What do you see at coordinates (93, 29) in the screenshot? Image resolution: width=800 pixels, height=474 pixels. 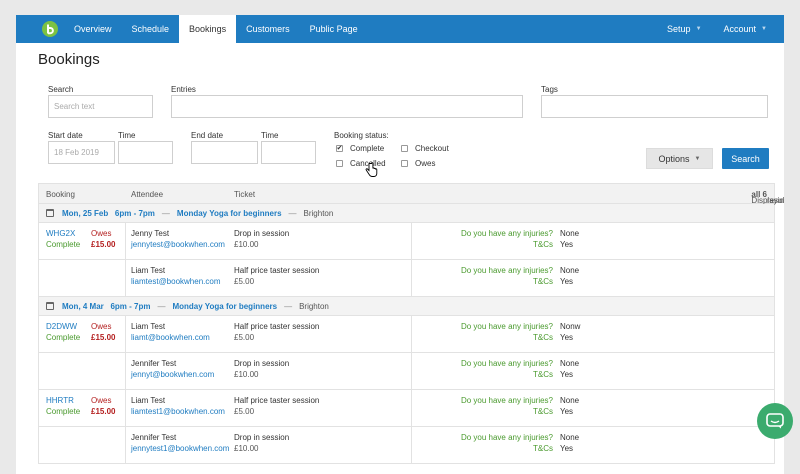 I see `nav-overview: Overview` at bounding box center [93, 29].